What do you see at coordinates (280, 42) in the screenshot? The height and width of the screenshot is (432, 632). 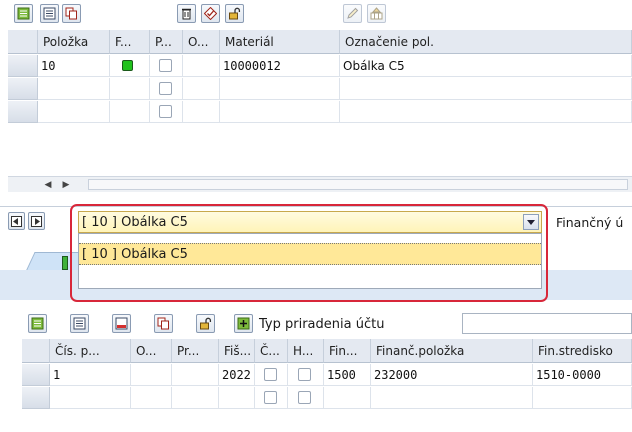 I see `column-header-material: Materiál` at bounding box center [280, 42].